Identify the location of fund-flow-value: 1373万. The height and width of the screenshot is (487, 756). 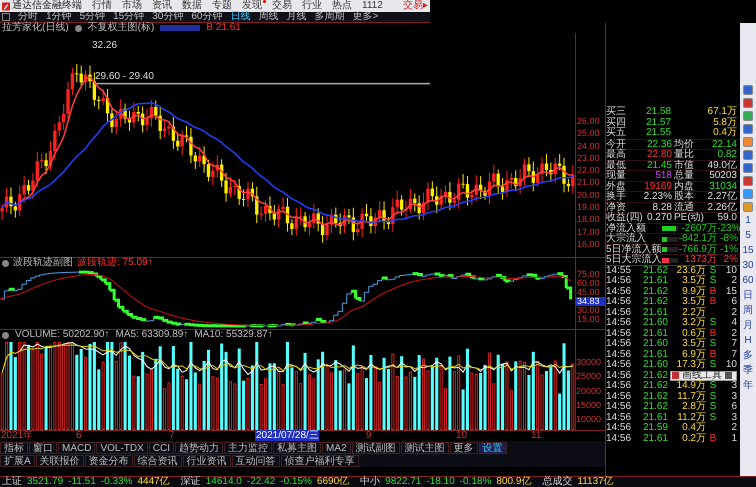
(700, 260).